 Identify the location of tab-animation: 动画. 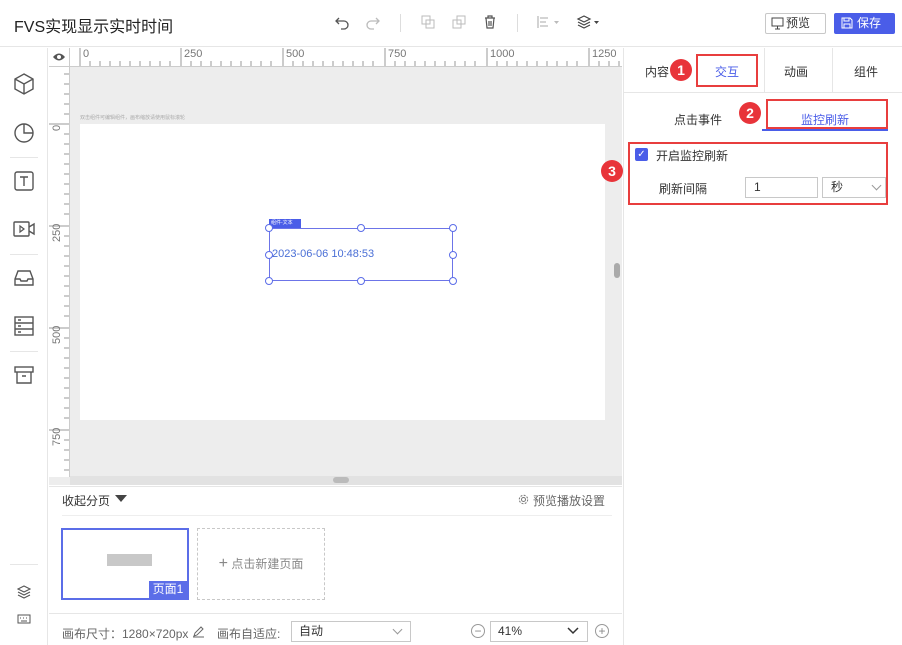
(796, 71).